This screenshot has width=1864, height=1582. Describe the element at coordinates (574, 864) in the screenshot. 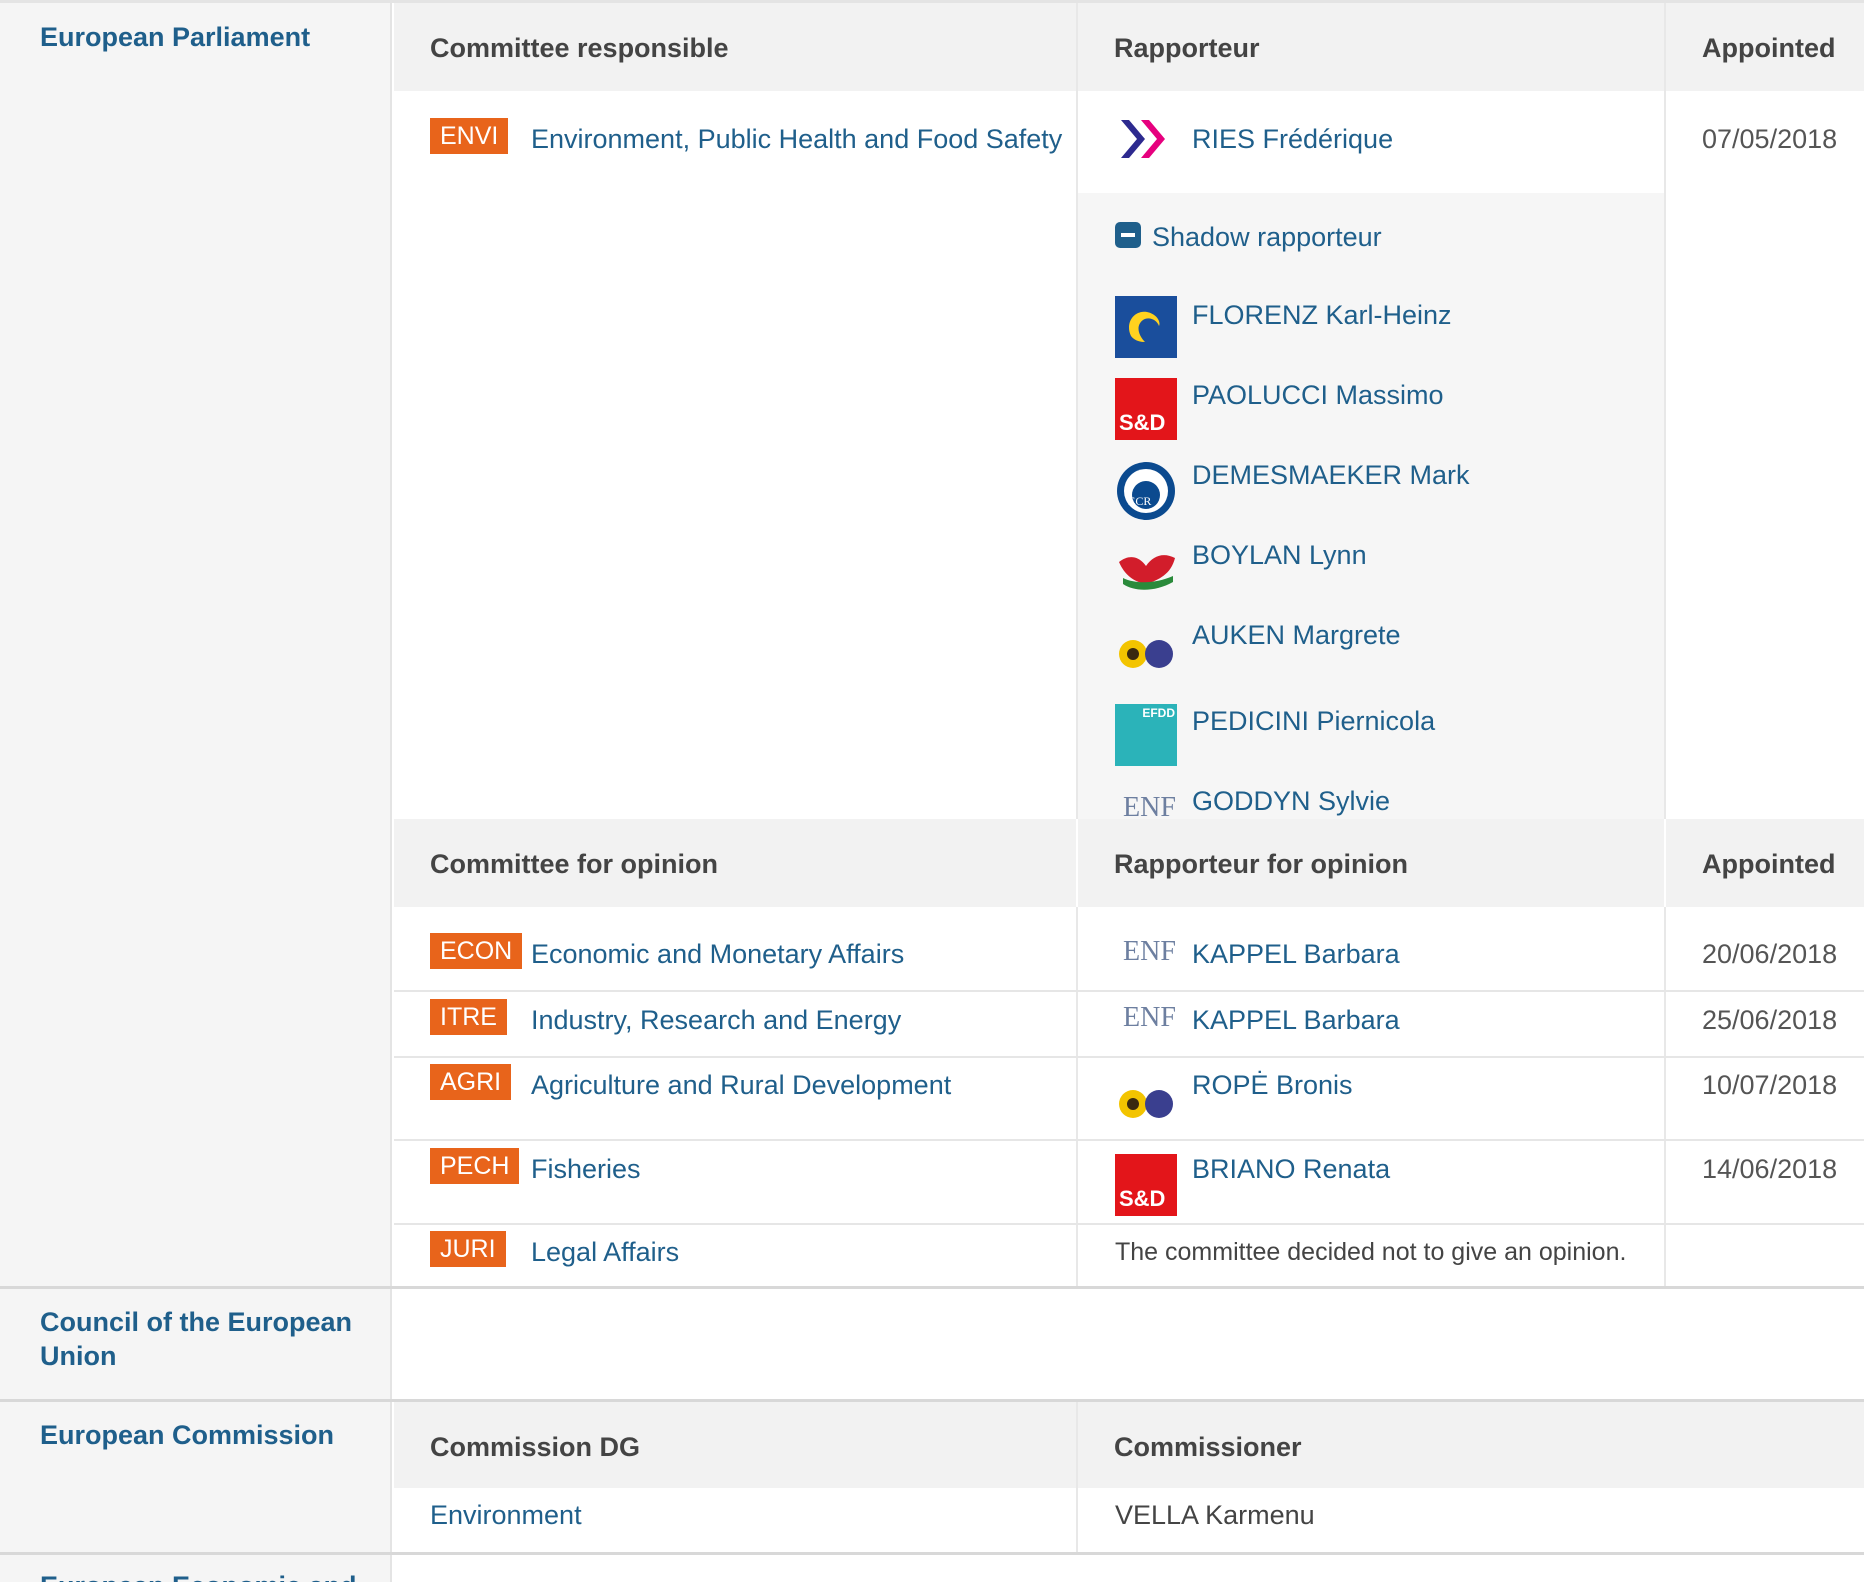

I see `header-committee-opinion: Committee for opinion` at that location.